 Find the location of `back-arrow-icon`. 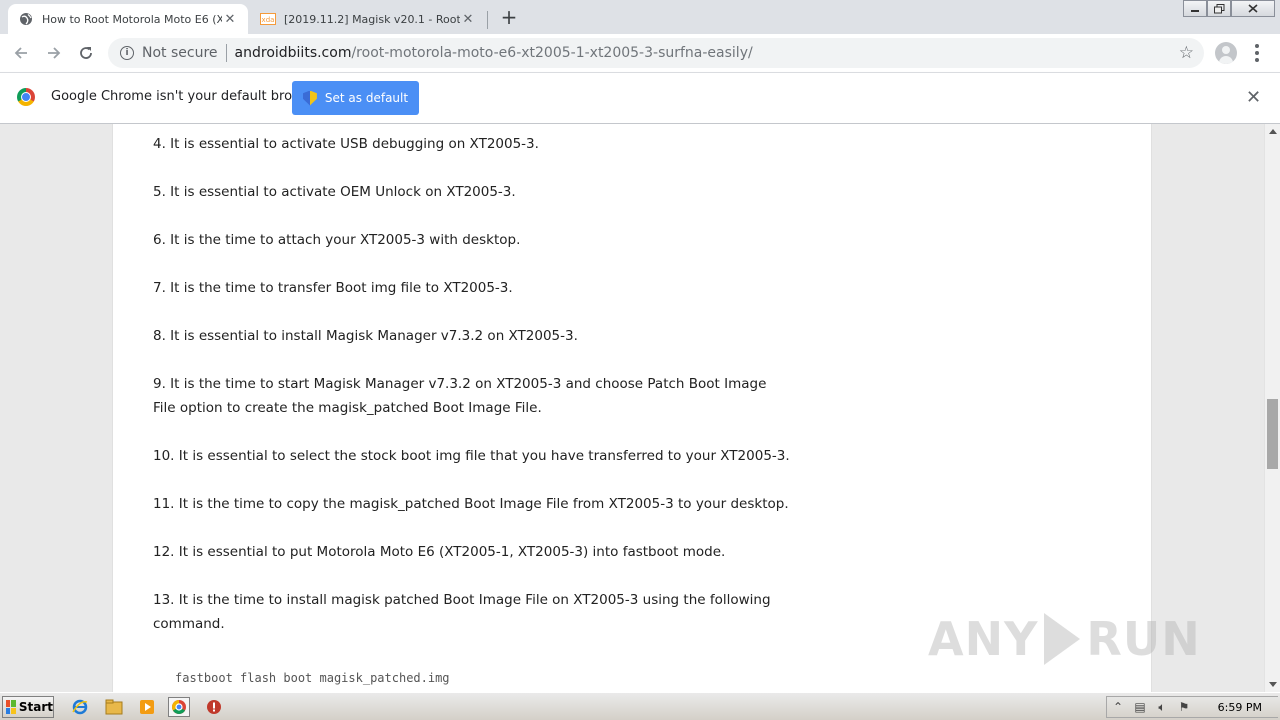

back-arrow-icon is located at coordinates (20, 53).